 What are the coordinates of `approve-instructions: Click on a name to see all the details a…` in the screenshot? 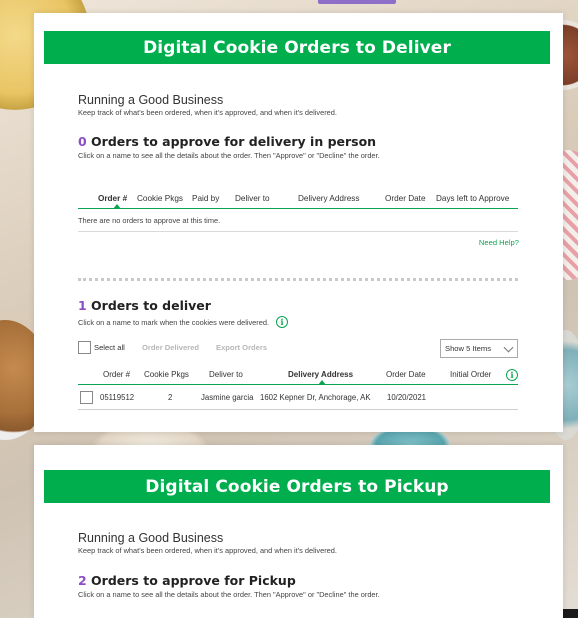 It's located at (229, 155).